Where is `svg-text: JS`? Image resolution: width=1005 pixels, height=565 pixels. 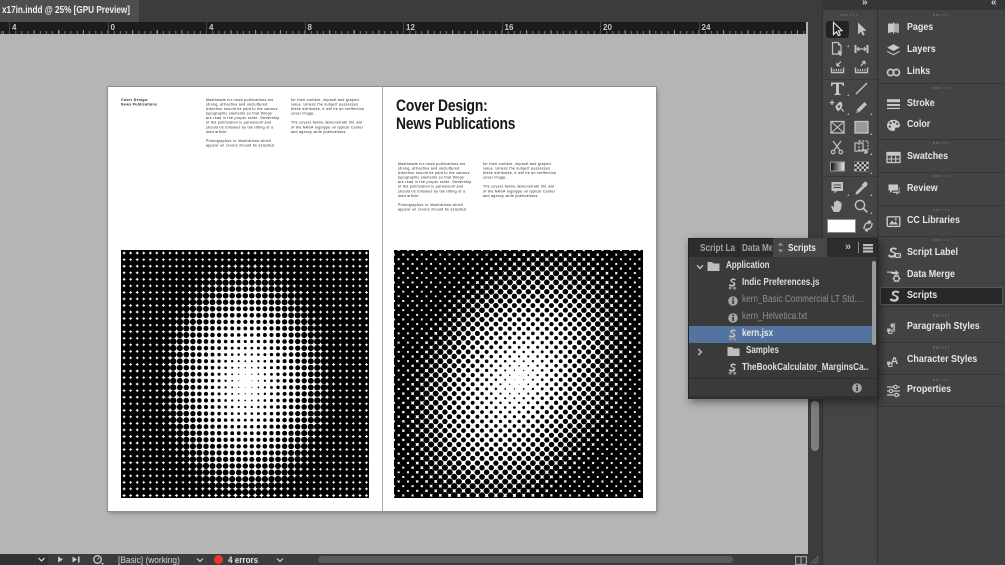 svg-text: JS is located at coordinates (899, 256).